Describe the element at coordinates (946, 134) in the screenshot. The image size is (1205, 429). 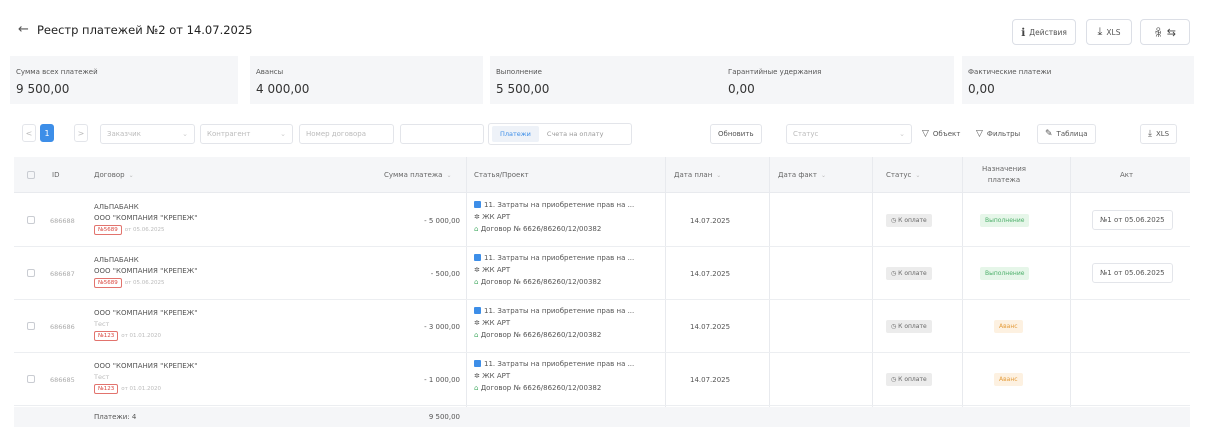
I see `object-label: Объект` at that location.